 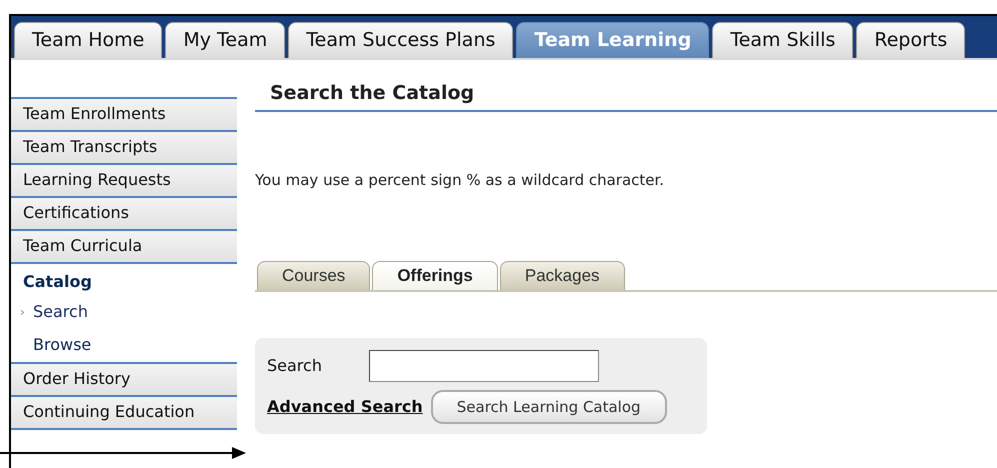 I want to click on advanced-search-link: Advanced Search, so click(x=345, y=407).